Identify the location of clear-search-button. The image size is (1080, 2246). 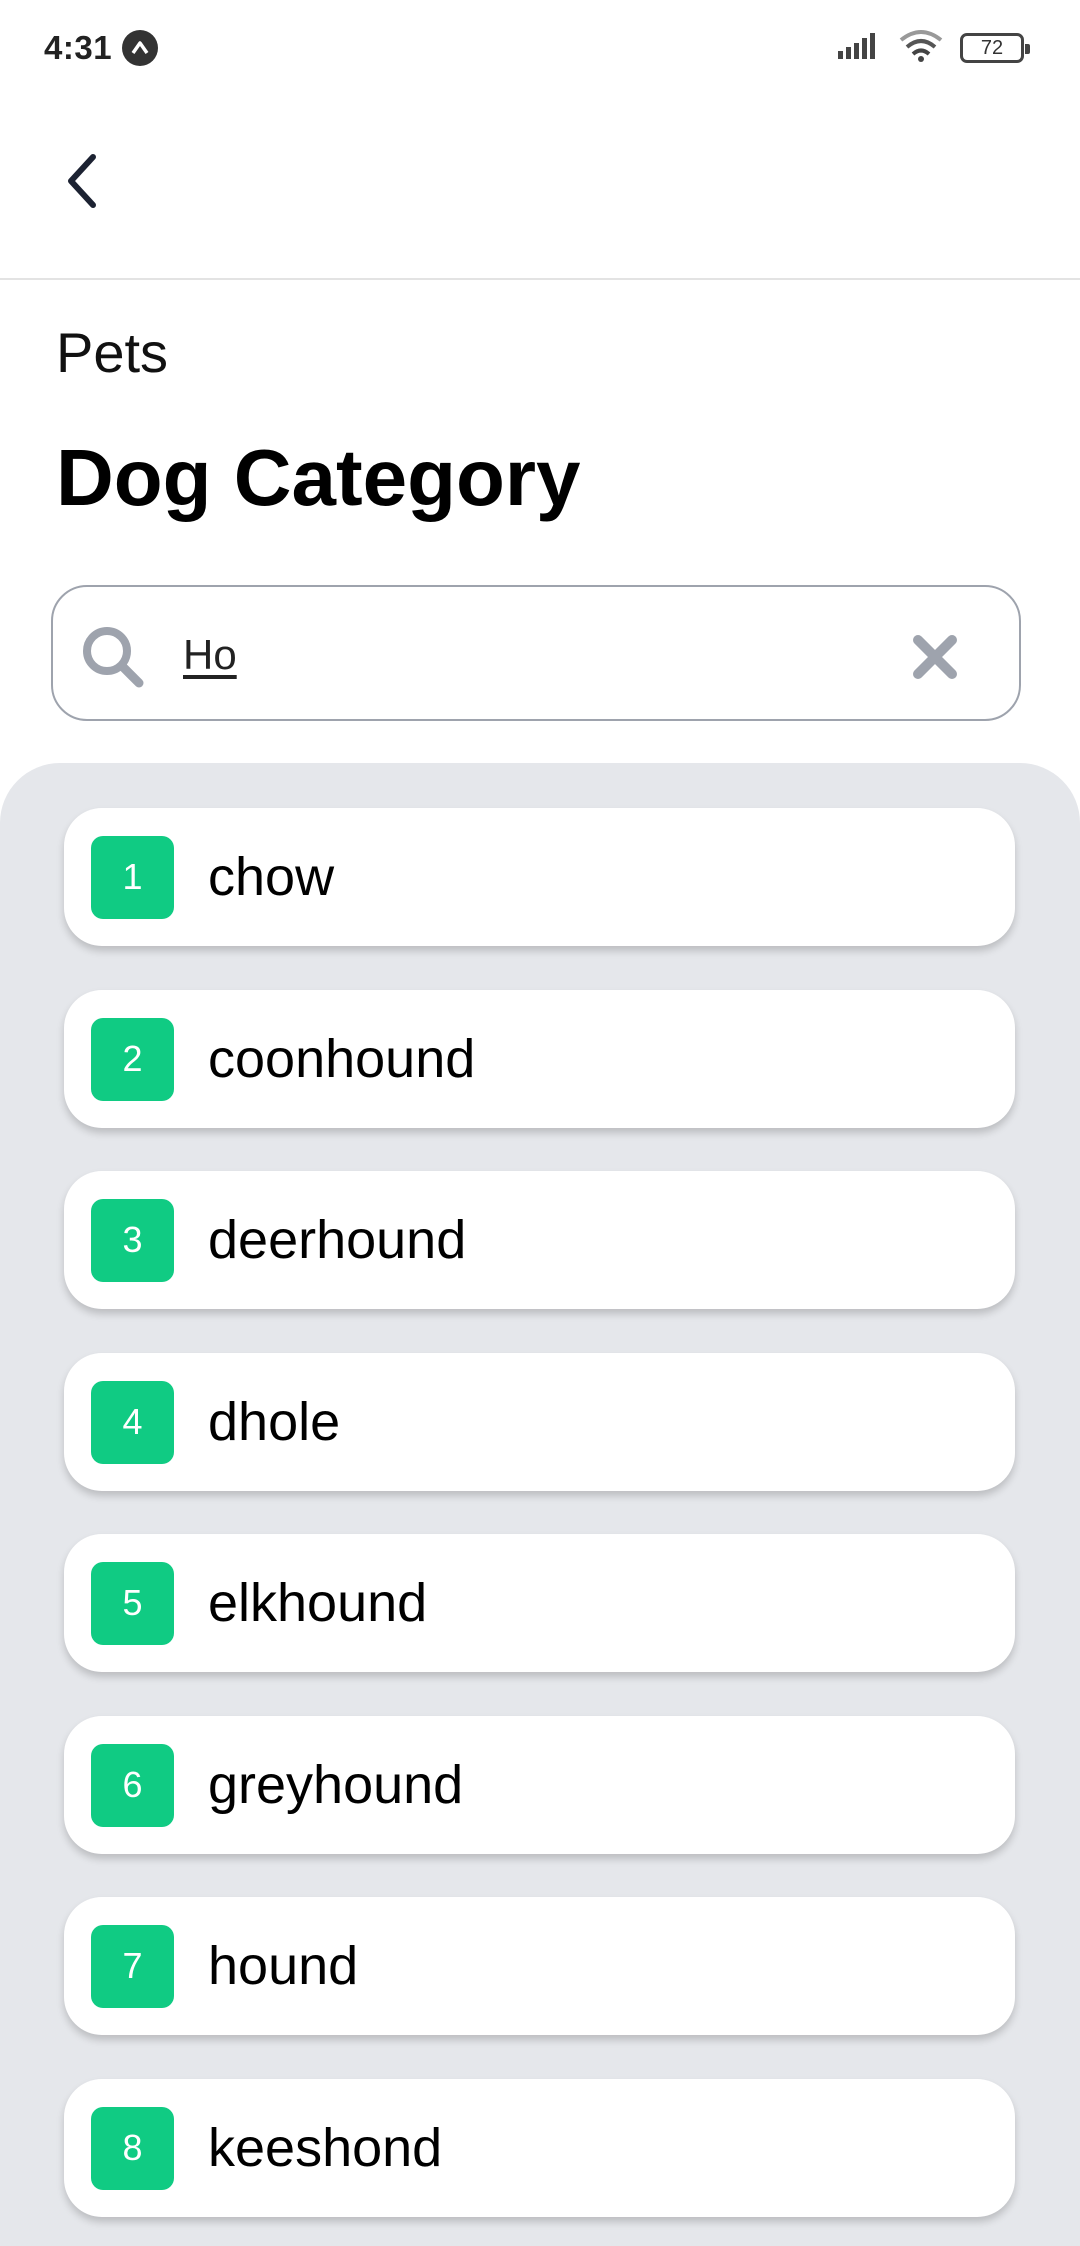
(935, 657).